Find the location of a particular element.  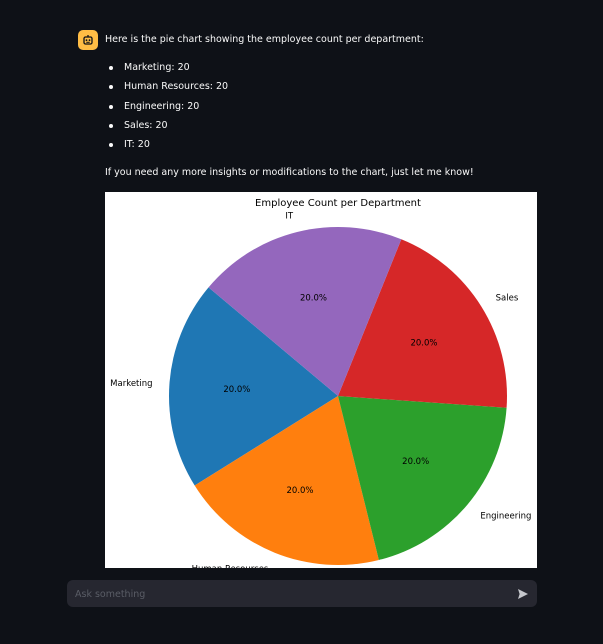

chat-input is located at coordinates (290, 594).